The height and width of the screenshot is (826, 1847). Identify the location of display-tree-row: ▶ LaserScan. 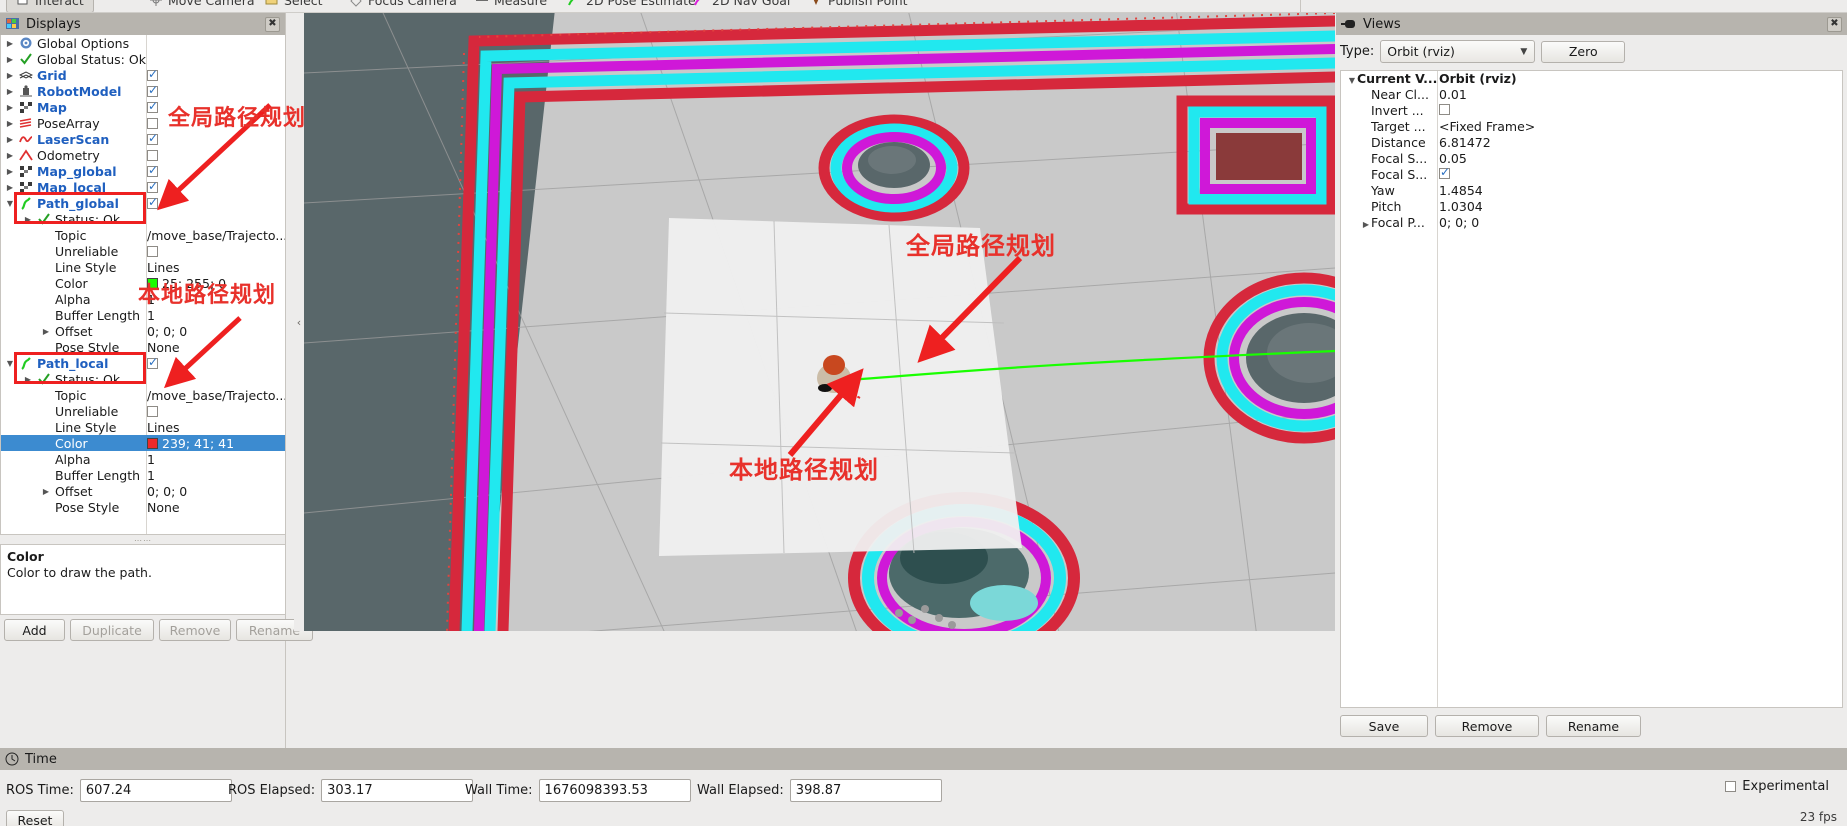
(143, 139).